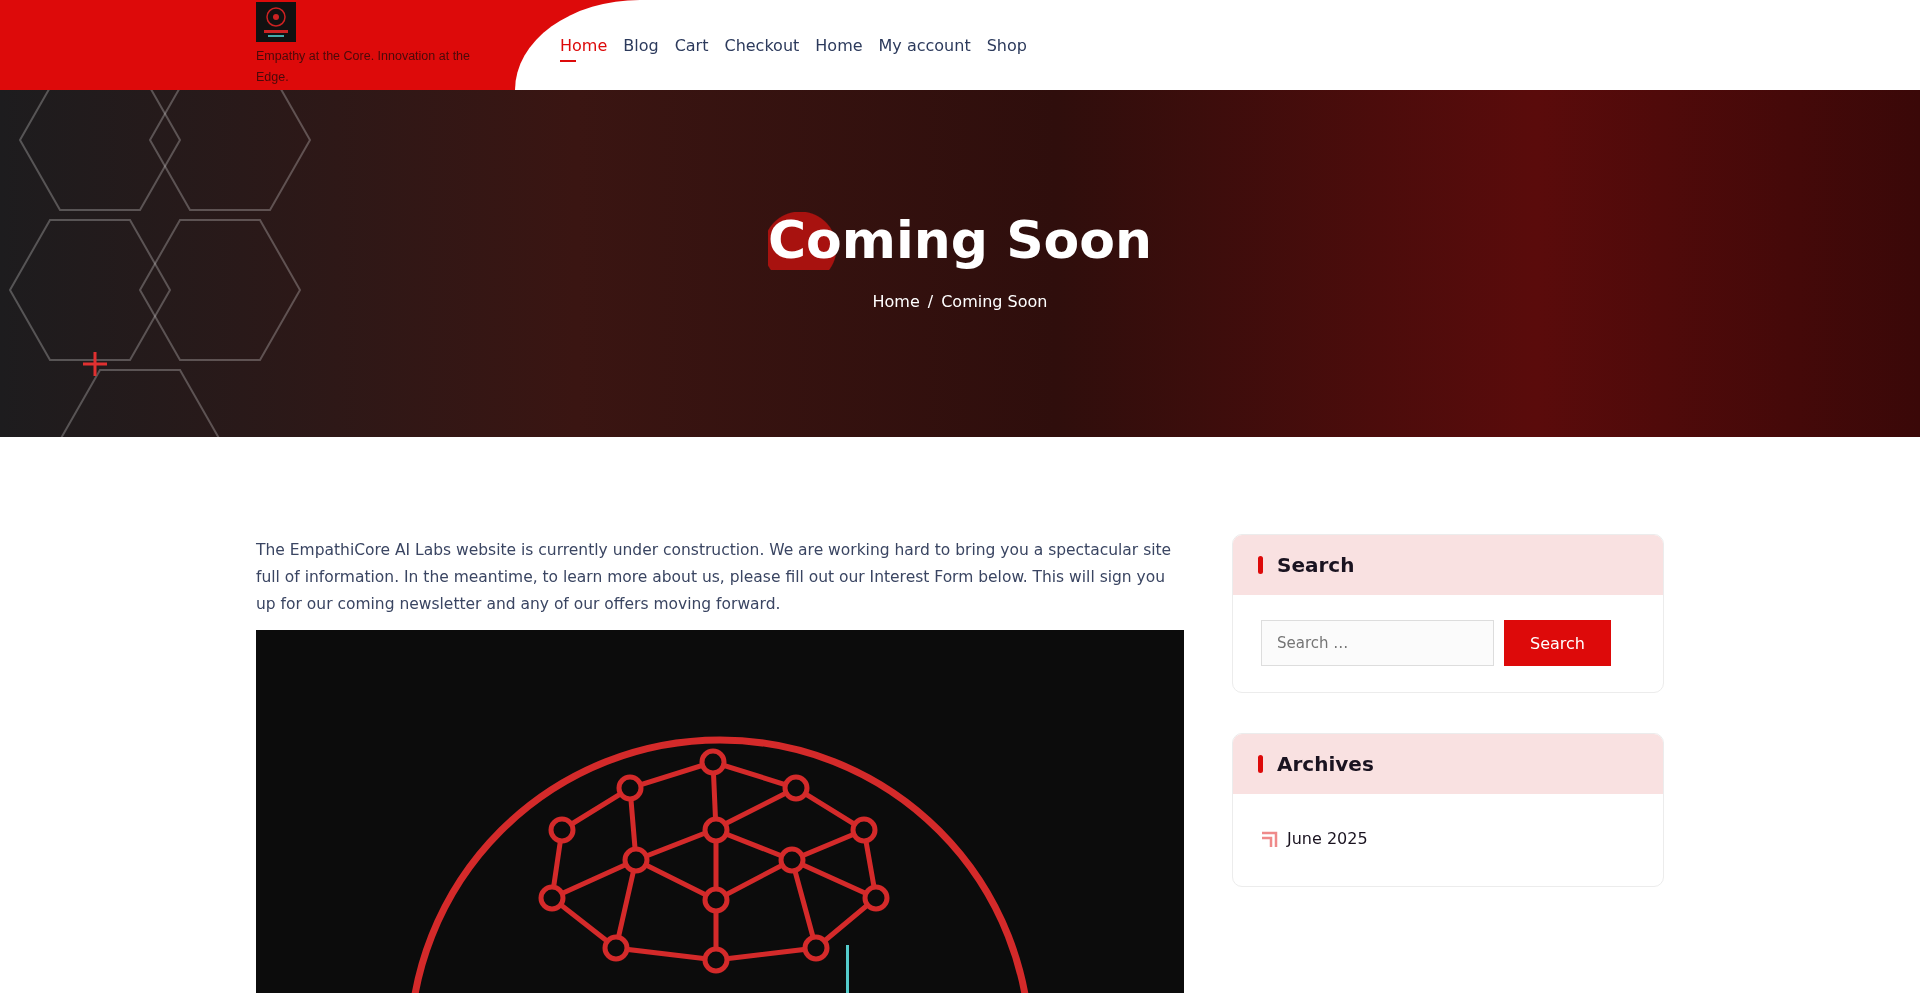  What do you see at coordinates (364, 67) in the screenshot?
I see `site-tagline: Empathy at the Core. Innovation at the Edge.` at bounding box center [364, 67].